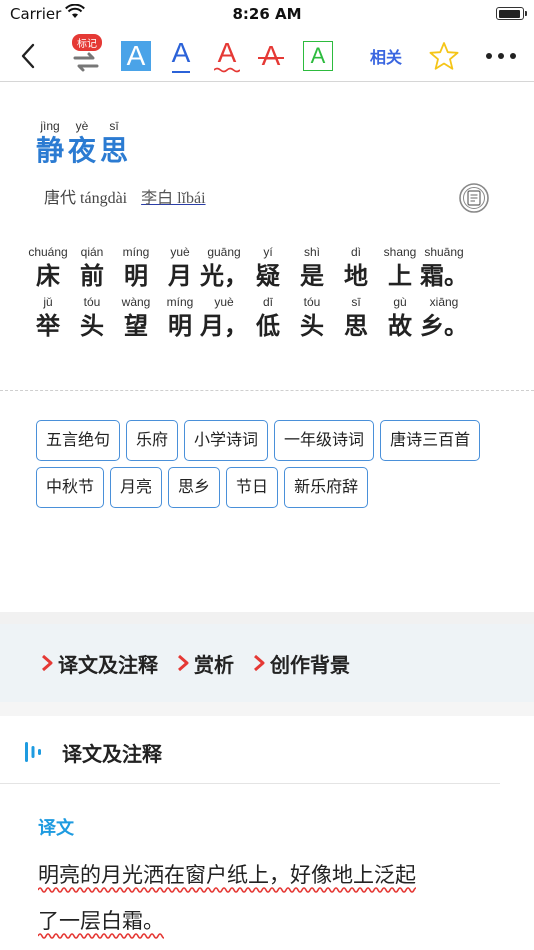  Describe the element at coordinates (194, 487) in the screenshot. I see `tag-chip: 思乡` at that location.